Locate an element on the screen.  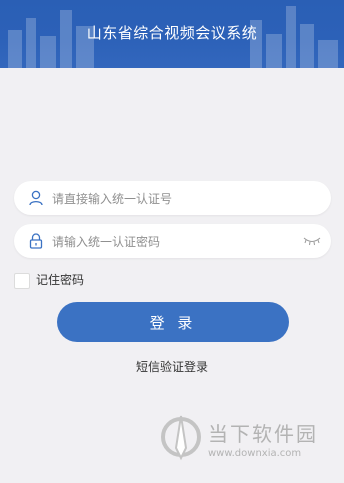
watermark-logo-icon is located at coordinates (181, 438).